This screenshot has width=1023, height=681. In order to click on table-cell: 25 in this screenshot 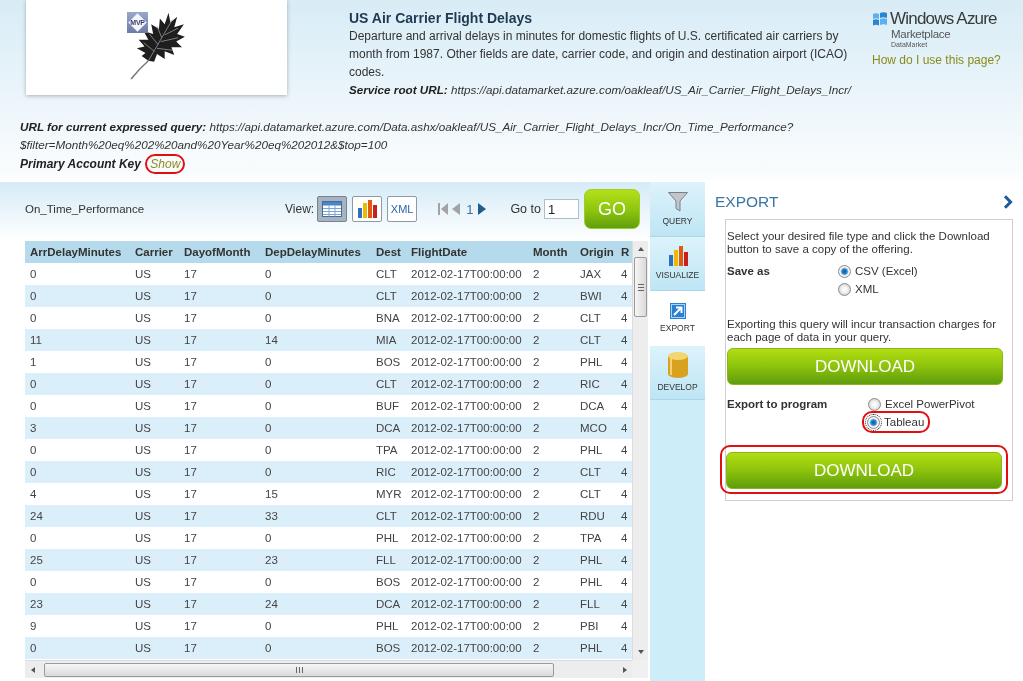, I will do `click(77, 560)`.